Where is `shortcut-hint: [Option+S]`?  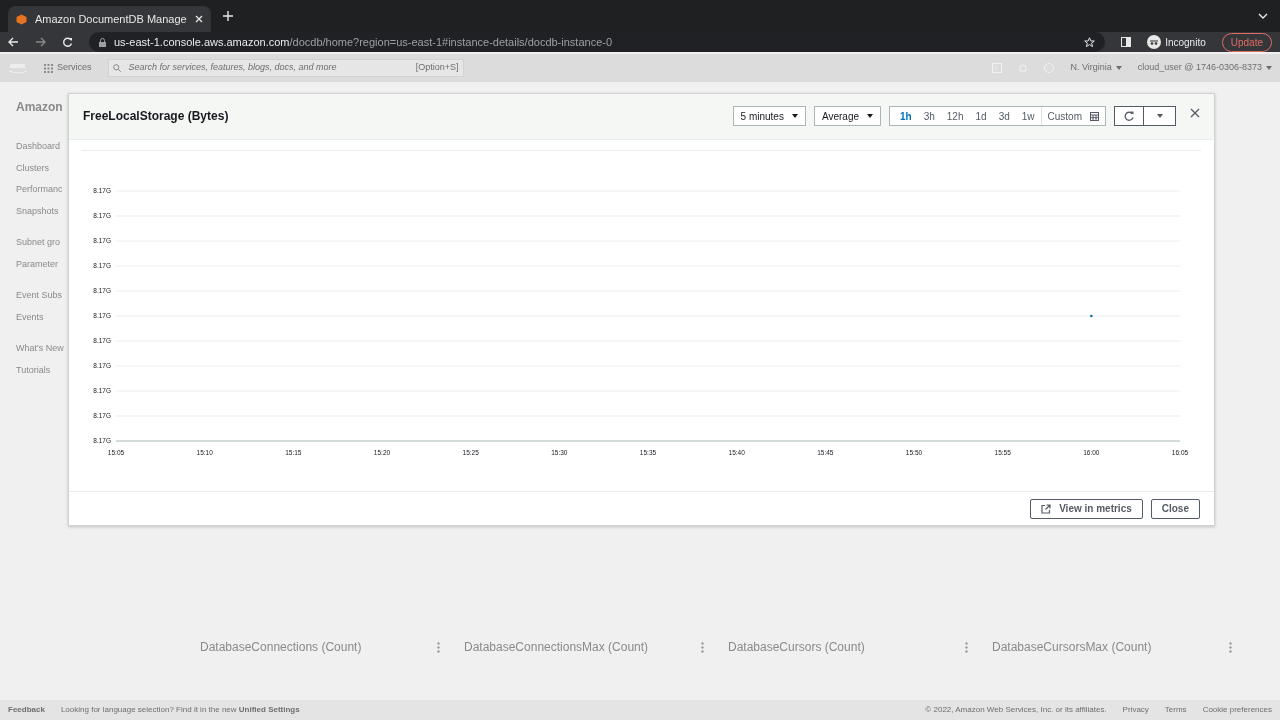
shortcut-hint: [Option+S] is located at coordinates (437, 68).